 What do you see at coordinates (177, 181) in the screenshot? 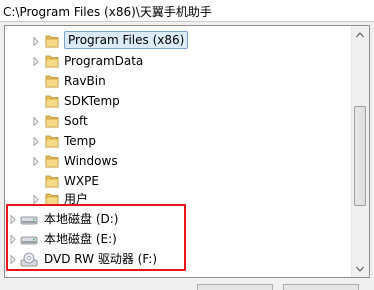
I see `tree-item-wxpe: WXPE` at bounding box center [177, 181].